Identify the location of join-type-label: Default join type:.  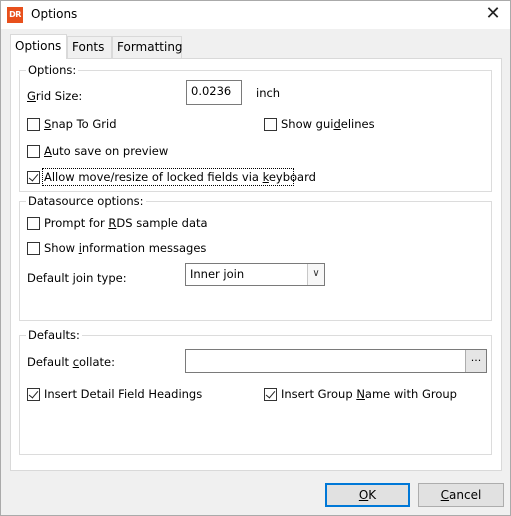
(77, 278).